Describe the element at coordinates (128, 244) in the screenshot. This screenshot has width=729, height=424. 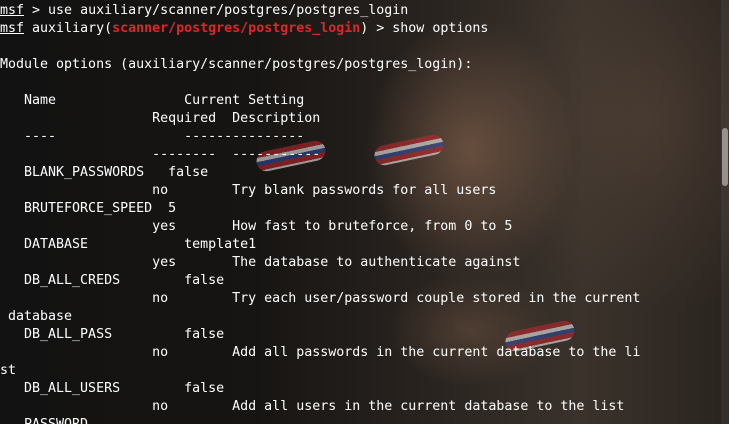
I see `option-name-line: DATABASE template1` at that location.